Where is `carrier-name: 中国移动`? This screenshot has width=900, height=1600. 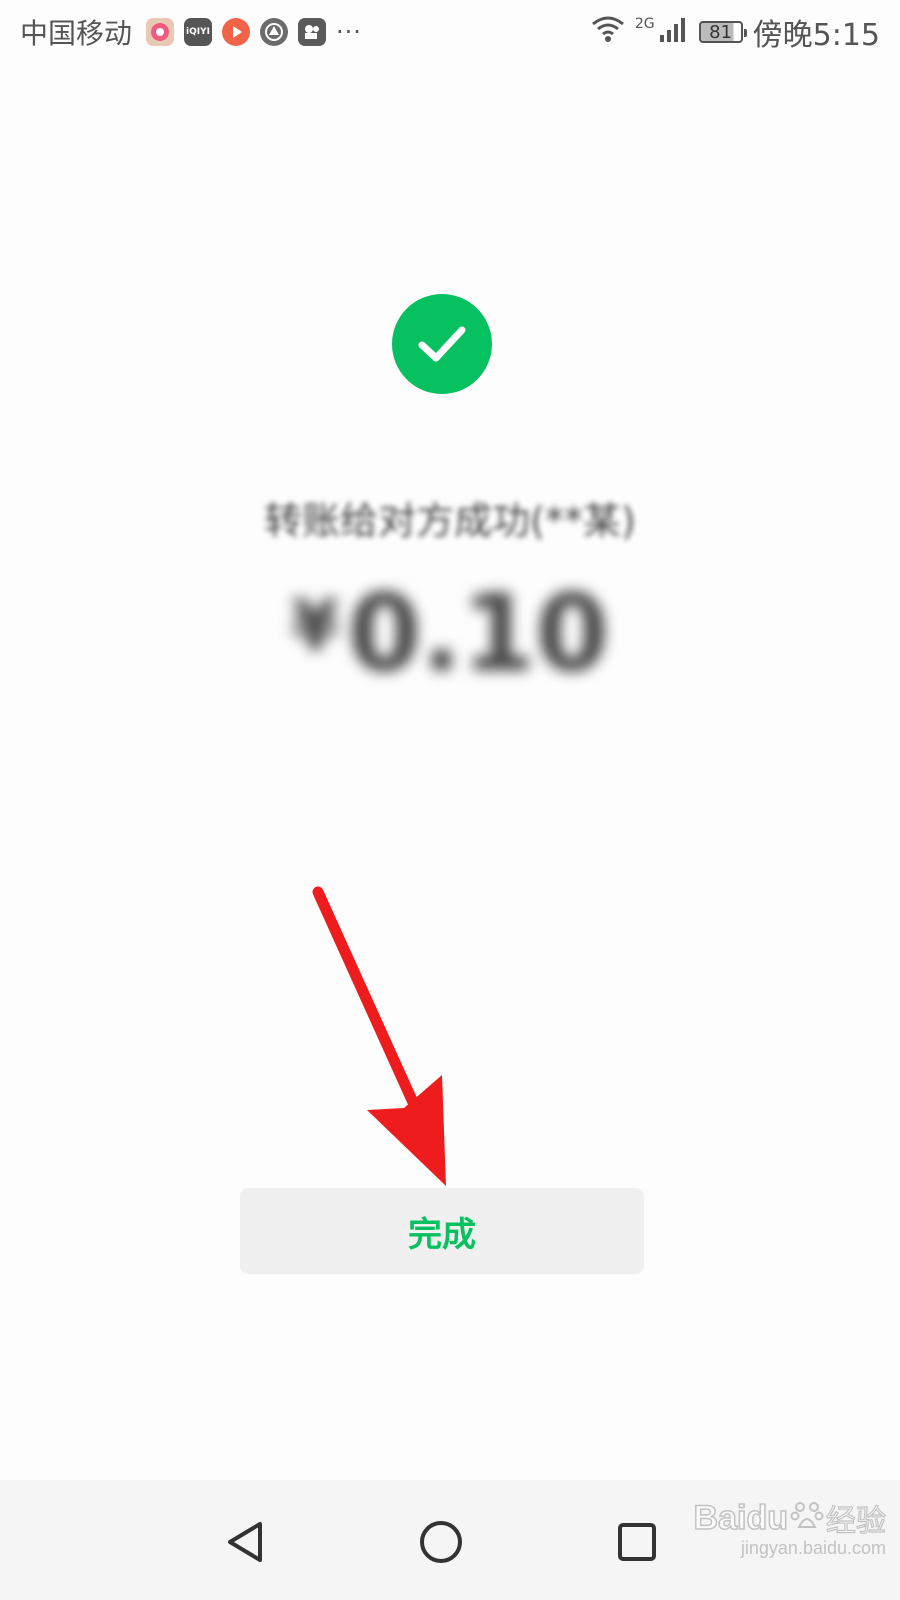
carrier-name: 中国移动 is located at coordinates (76, 33).